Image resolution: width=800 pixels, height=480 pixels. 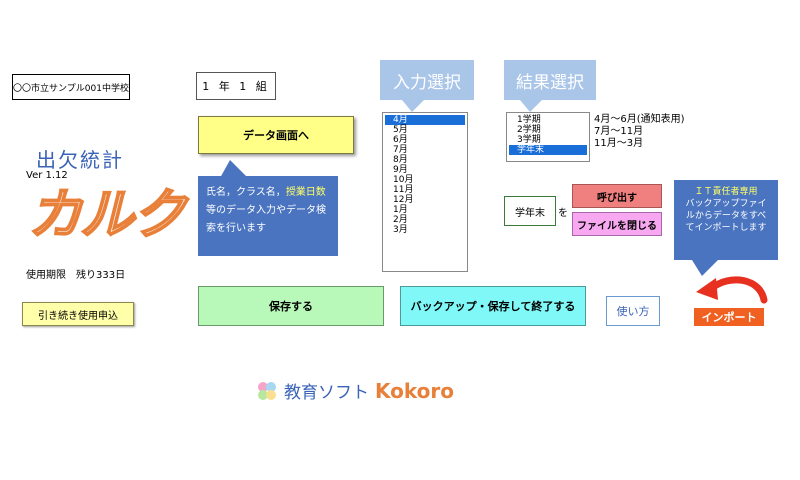 I want to click on month-option: 4月, so click(x=425, y=120).